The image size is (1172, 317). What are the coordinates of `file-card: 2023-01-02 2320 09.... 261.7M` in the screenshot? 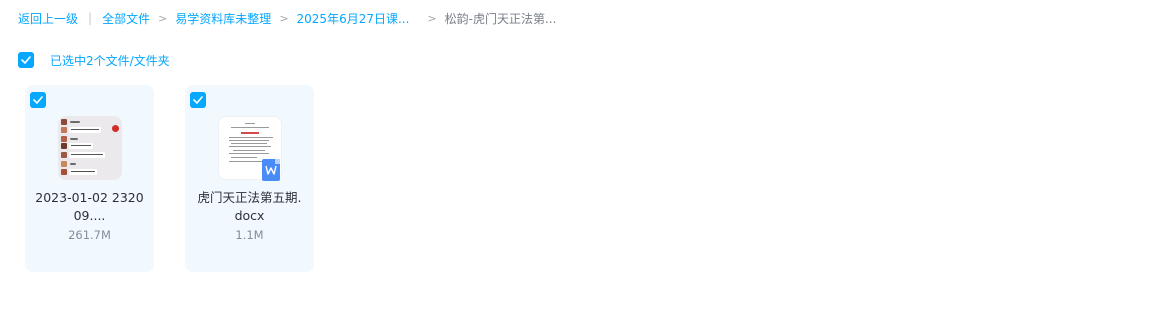 It's located at (89, 178).